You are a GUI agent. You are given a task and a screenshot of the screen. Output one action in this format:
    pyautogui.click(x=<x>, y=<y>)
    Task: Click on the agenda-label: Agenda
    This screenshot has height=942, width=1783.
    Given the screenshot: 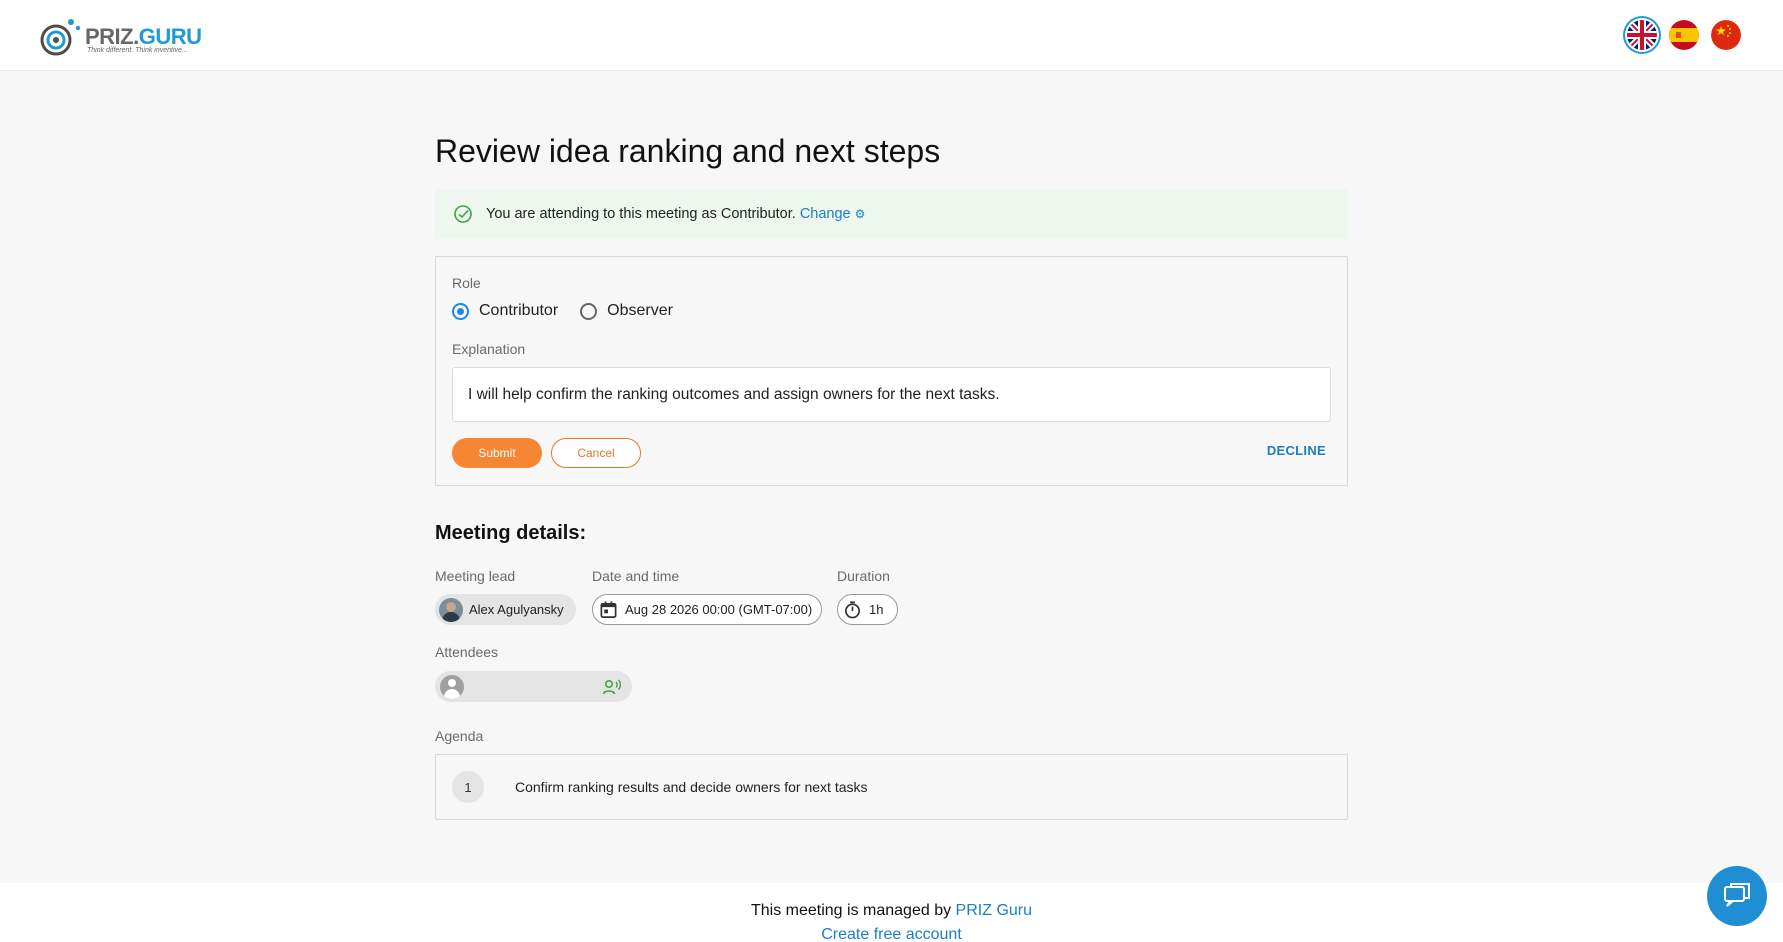 What is the action you would take?
    pyautogui.click(x=459, y=736)
    